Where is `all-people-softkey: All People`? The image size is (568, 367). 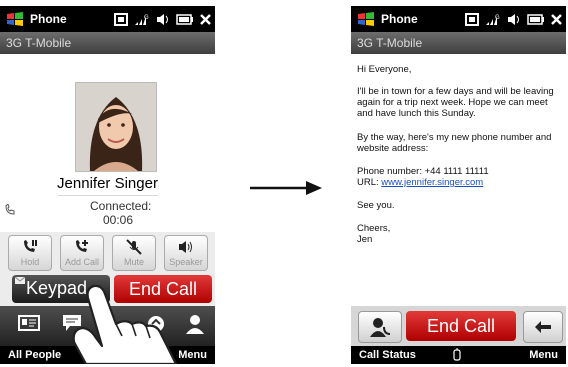
all-people-softkey: All People is located at coordinates (34, 355).